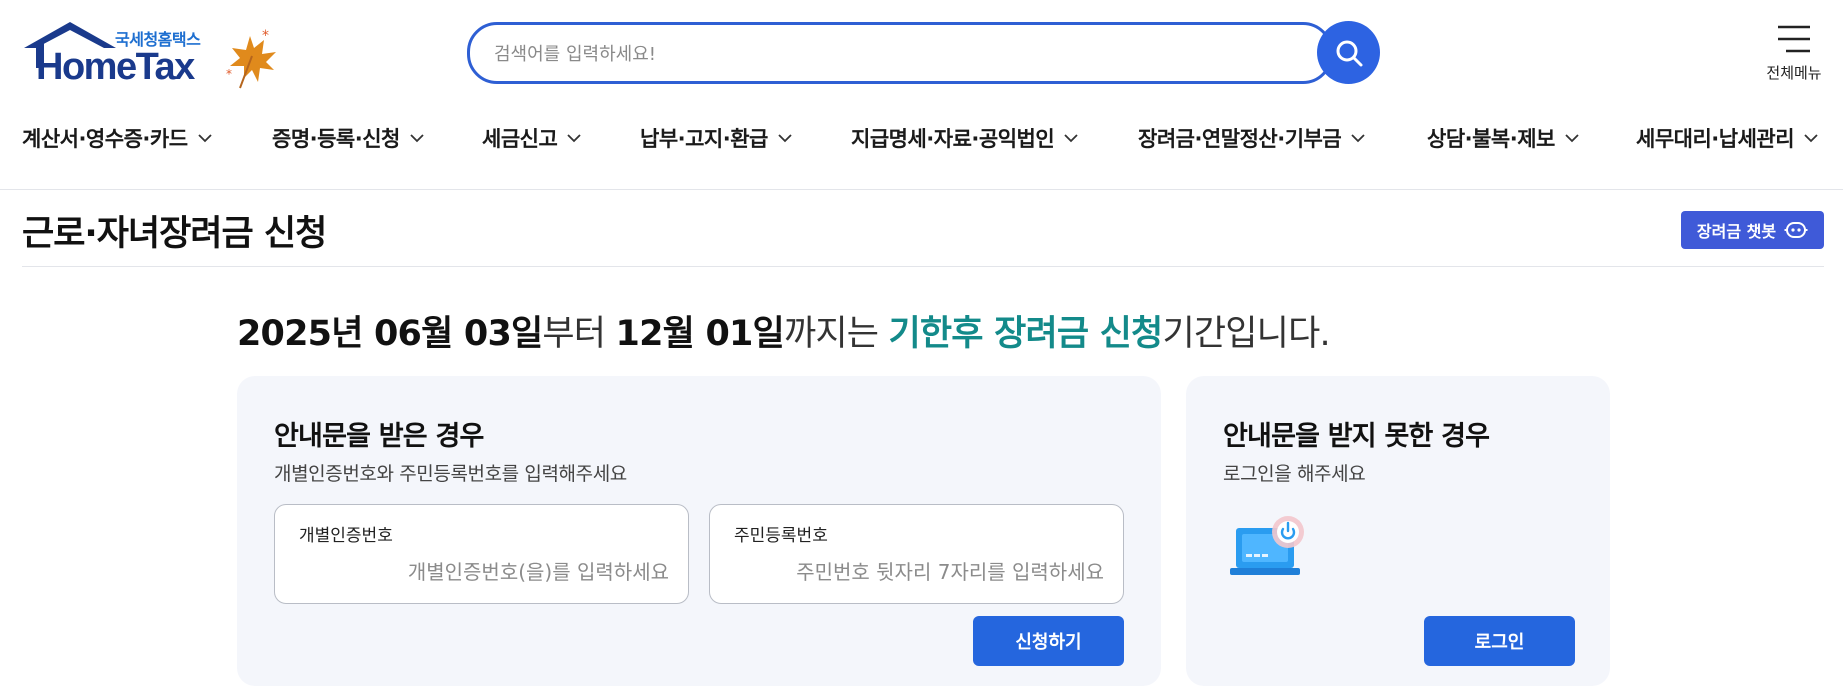  What do you see at coordinates (781, 536) in the screenshot?
I see `resident-number-label: 주민등록번호` at bounding box center [781, 536].